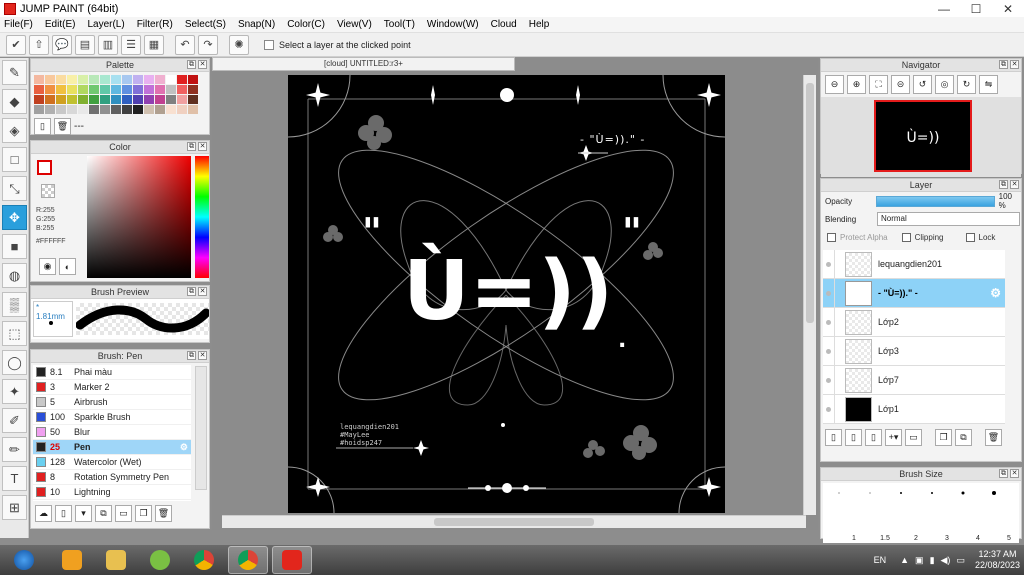 This screenshot has width=1024, height=575. Describe the element at coordinates (994, 528) in the screenshot. I see `brush-size-cell: 5` at that location.